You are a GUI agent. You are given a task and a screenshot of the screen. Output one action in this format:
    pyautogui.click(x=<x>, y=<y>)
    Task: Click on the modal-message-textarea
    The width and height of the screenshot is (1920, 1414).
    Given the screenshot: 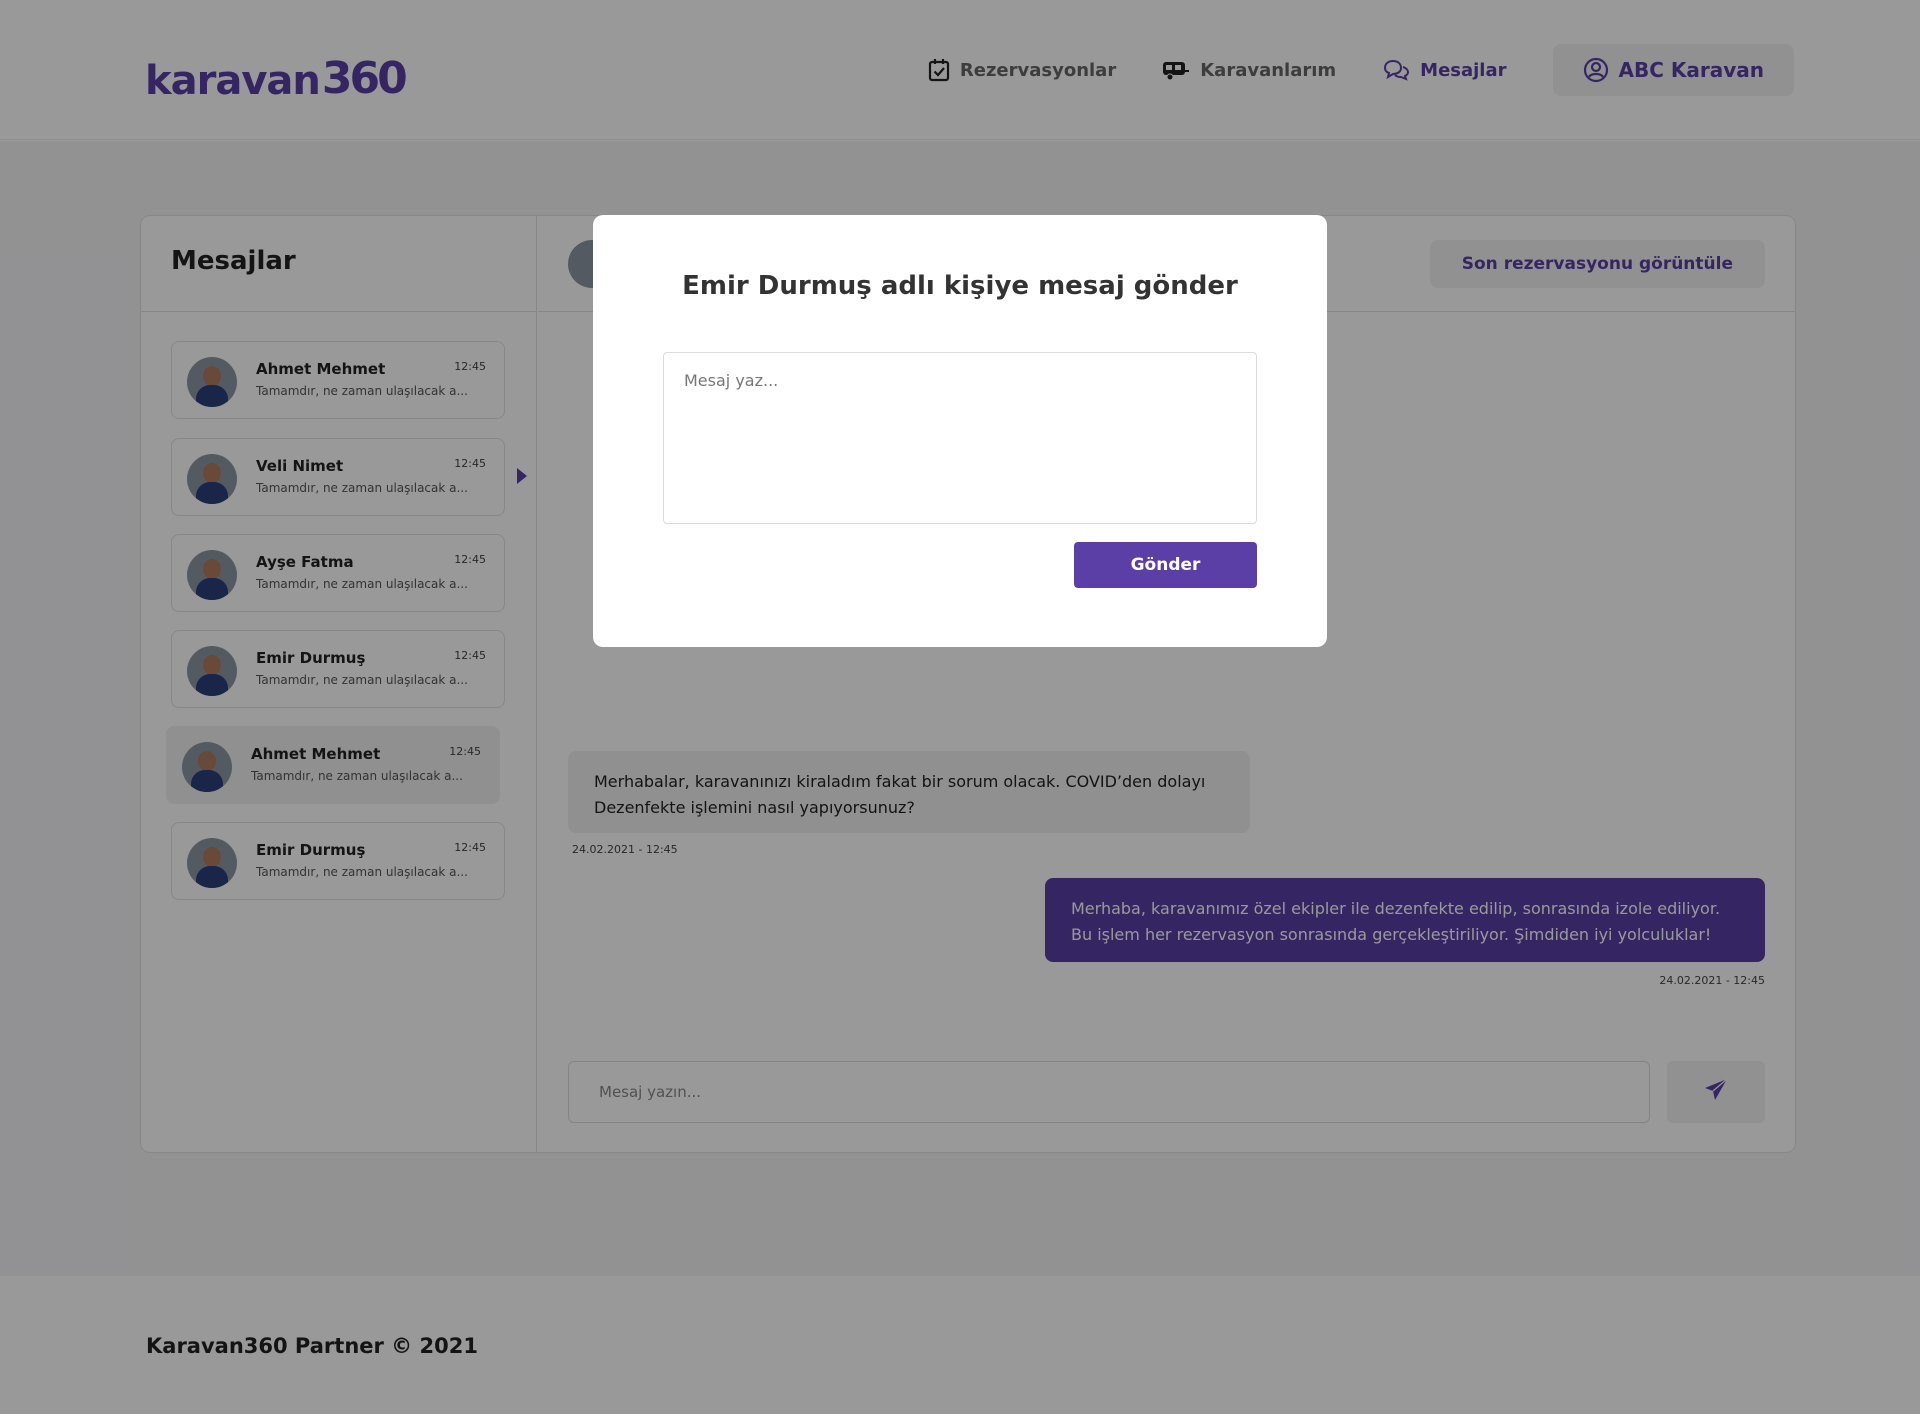 What is the action you would take?
    pyautogui.click(x=960, y=438)
    